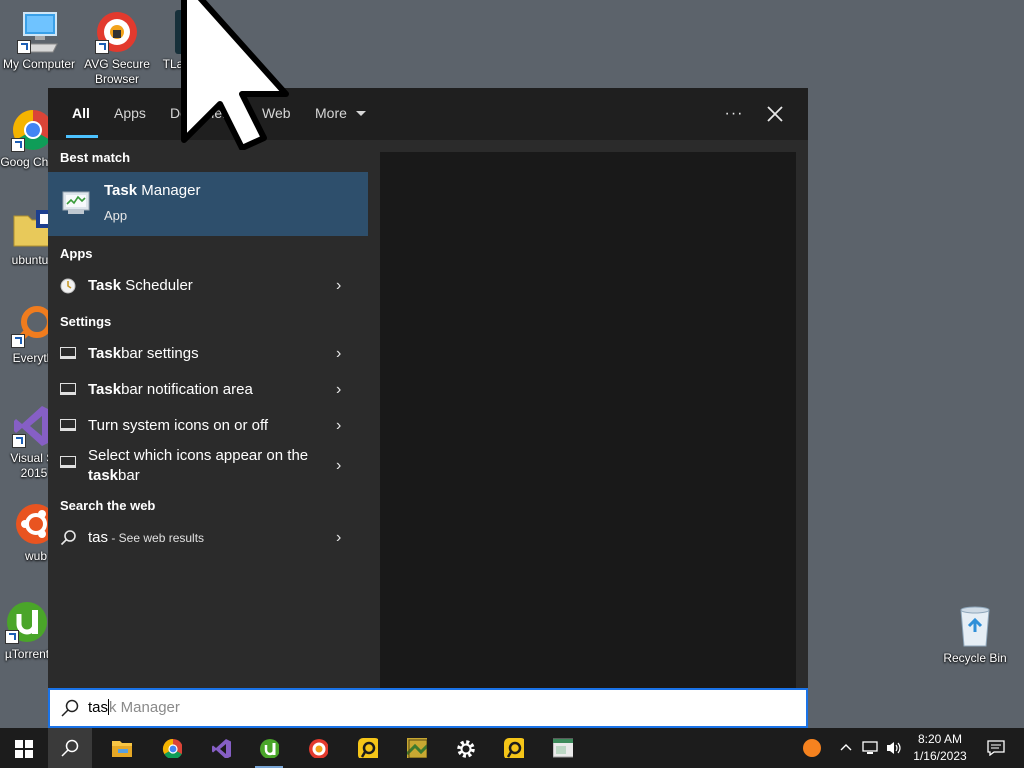 The image size is (1024, 768). What do you see at coordinates (116, 215) in the screenshot?
I see `best-match-type: App` at bounding box center [116, 215].